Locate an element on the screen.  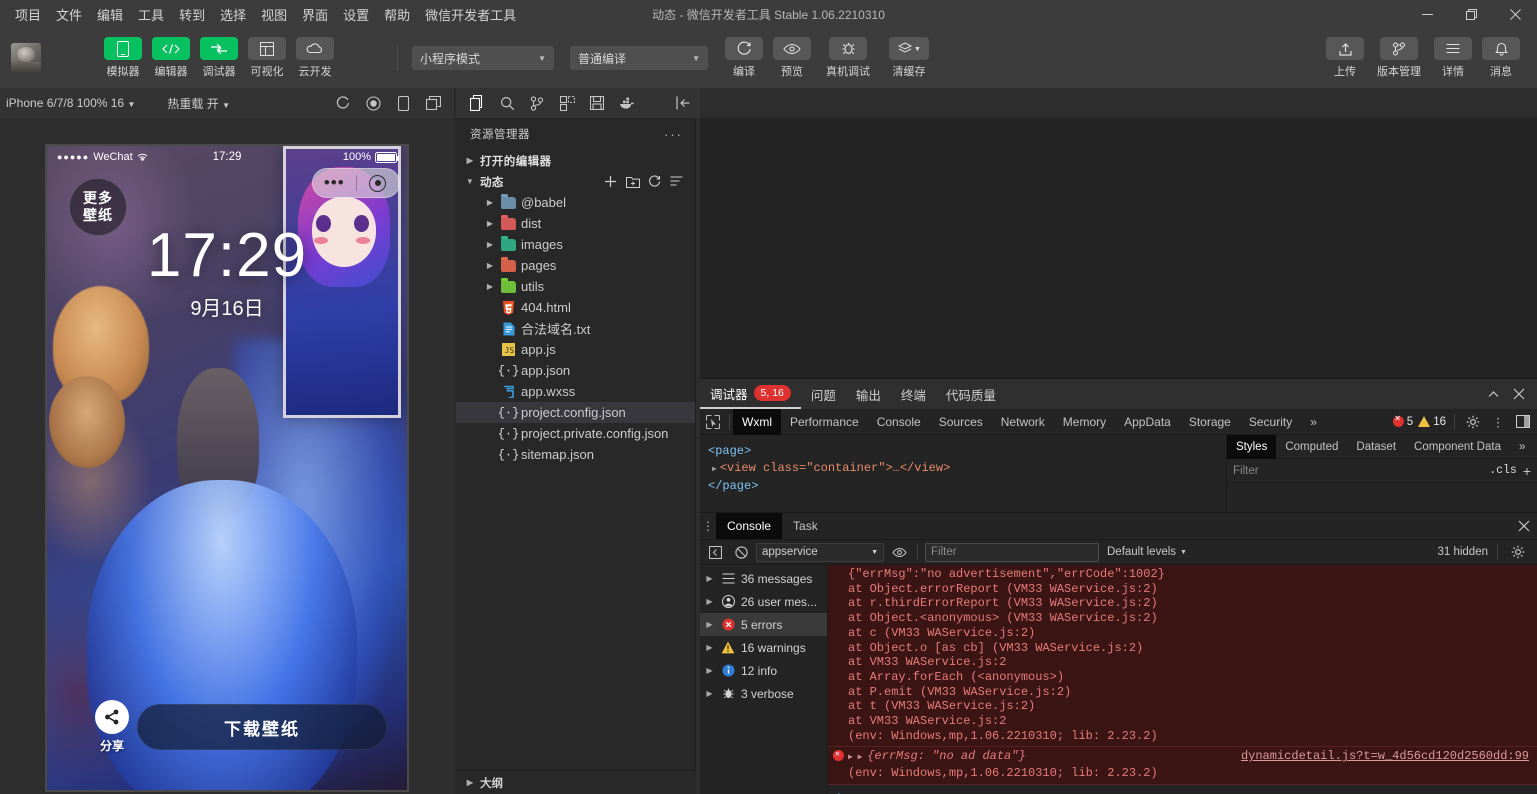
sidebar-item-errors: ▶ 5 errors is located at coordinates (763, 624).